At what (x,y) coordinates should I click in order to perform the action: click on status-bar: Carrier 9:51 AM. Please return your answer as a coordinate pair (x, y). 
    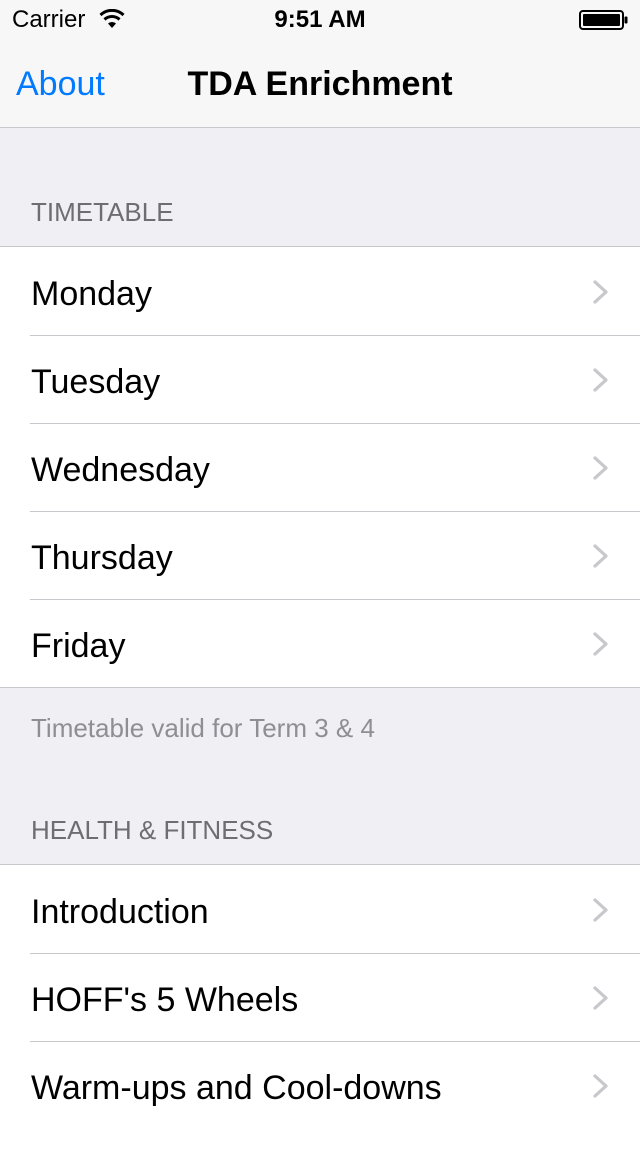
    Looking at the image, I should click on (320, 20).